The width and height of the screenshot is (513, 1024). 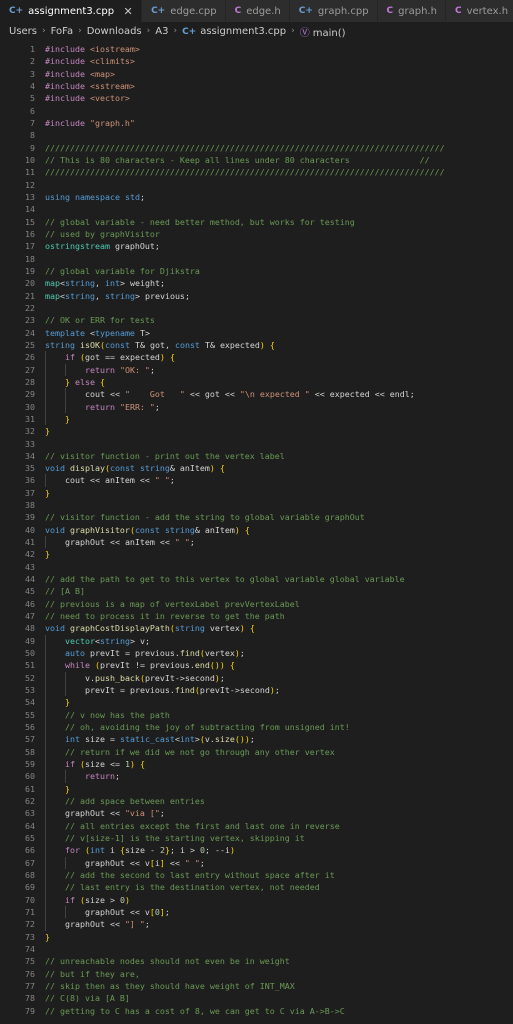 What do you see at coordinates (279, 246) in the screenshot?
I see `code-line: ostringstream graphOut;` at bounding box center [279, 246].